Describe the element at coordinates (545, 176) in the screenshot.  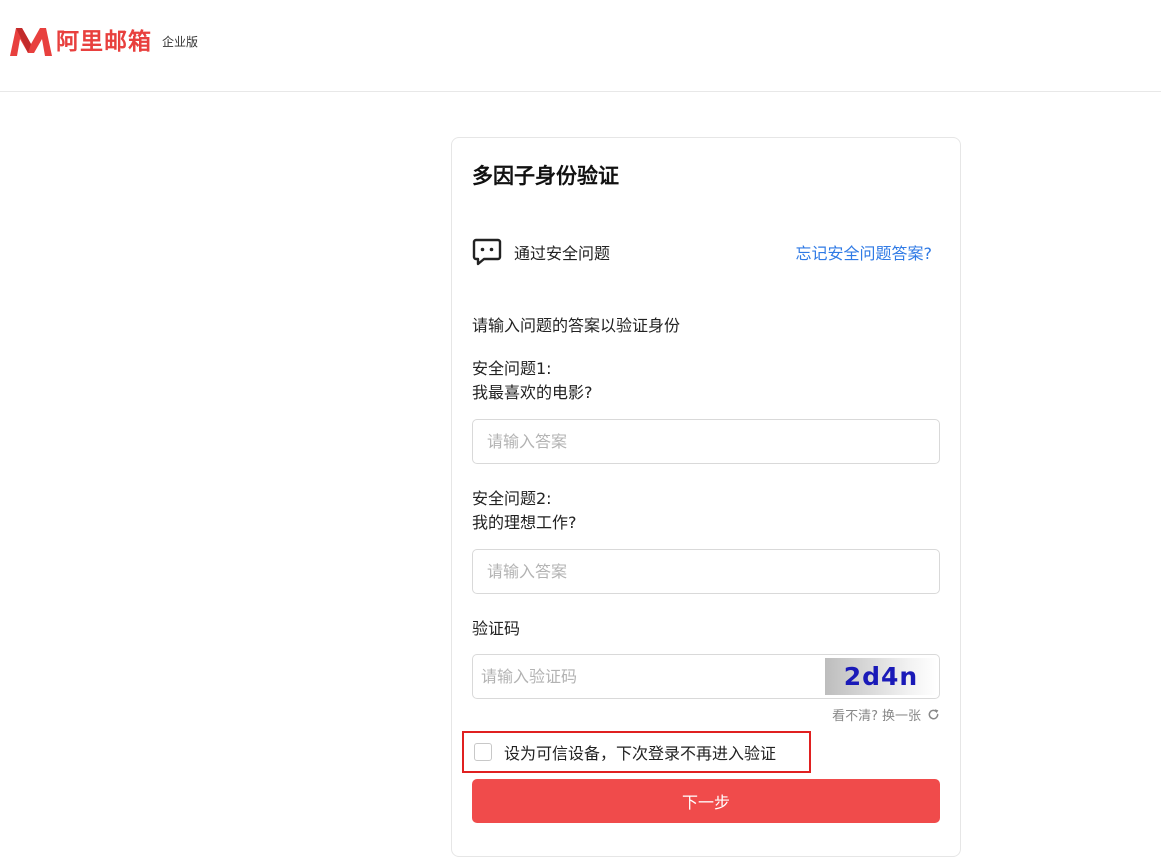
I see `page-title: 多因子身份验证` at that location.